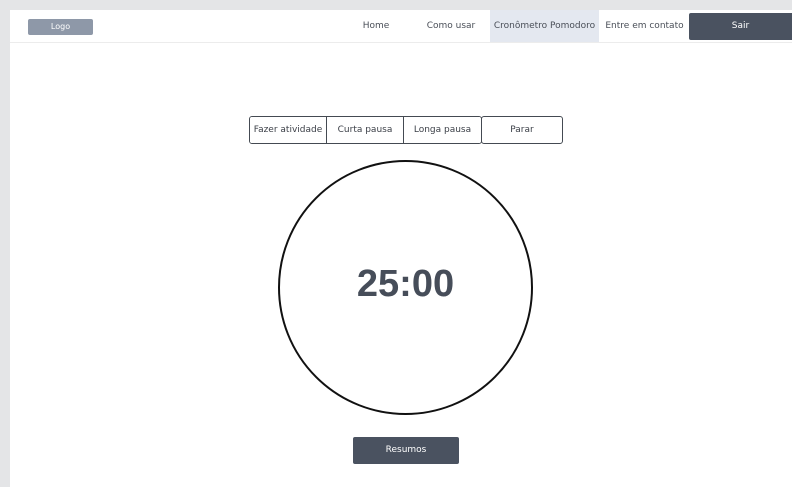 This screenshot has height=487, width=792. I want to click on mode-button-curta-pausa: Curta pausa, so click(365, 130).